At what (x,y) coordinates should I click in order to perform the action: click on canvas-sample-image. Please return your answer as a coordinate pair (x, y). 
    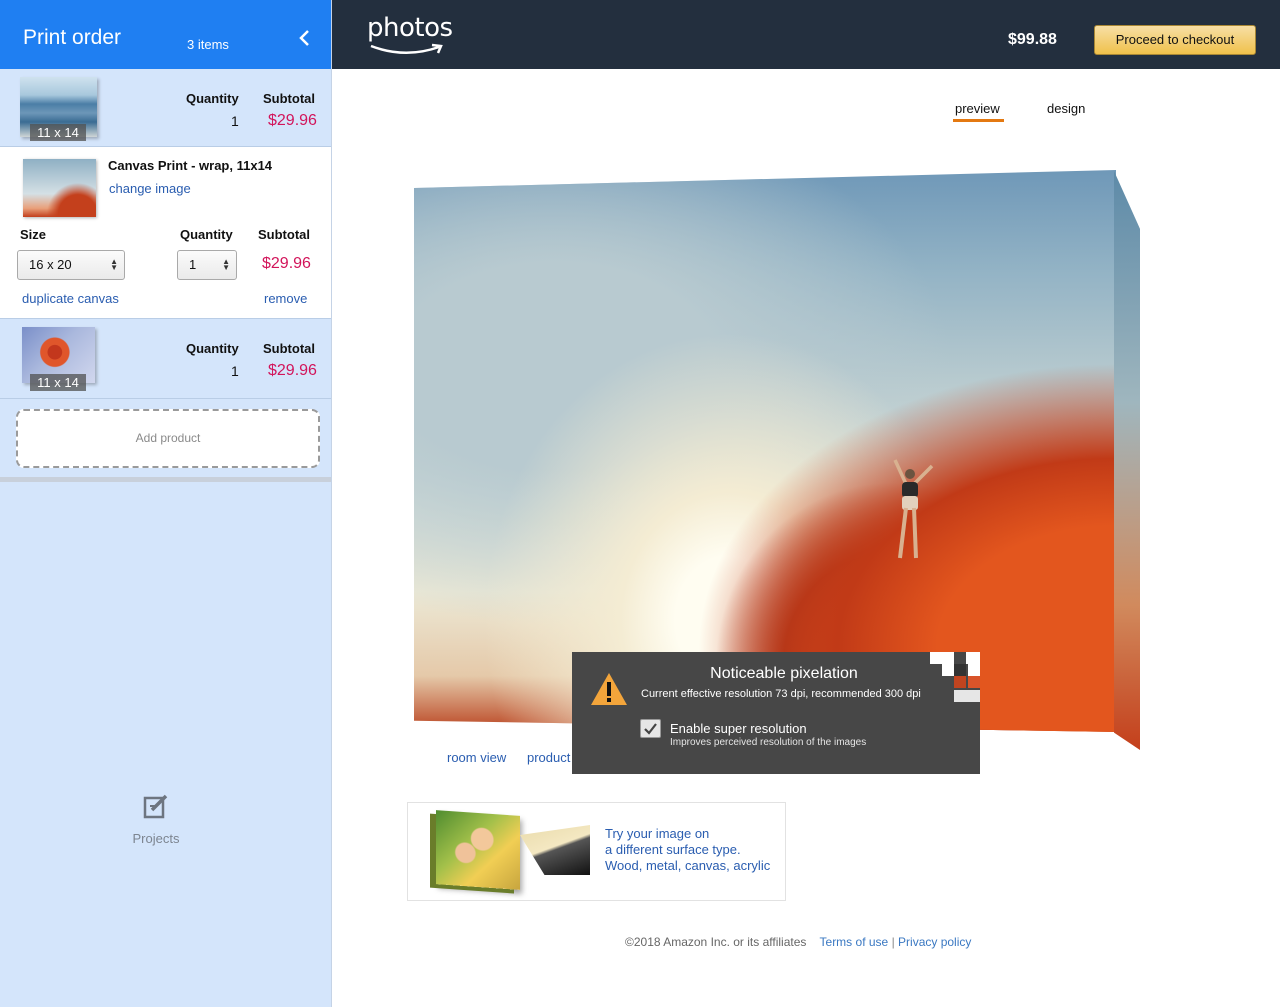
    Looking at the image, I should click on (478, 850).